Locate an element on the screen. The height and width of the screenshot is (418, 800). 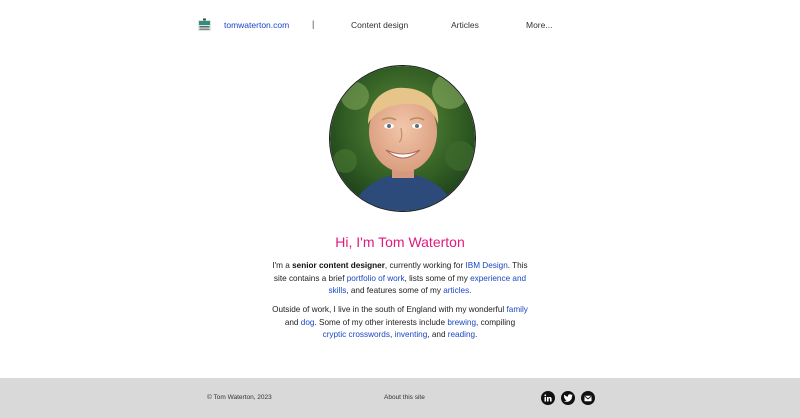
profile-photo is located at coordinates (402, 138).